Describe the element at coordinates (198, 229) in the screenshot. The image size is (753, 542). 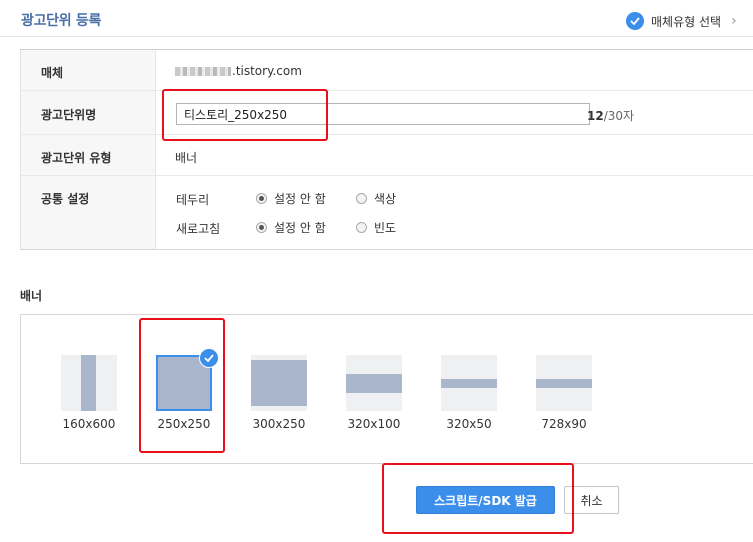
I see `refresh-setting-label: 새로고침` at that location.